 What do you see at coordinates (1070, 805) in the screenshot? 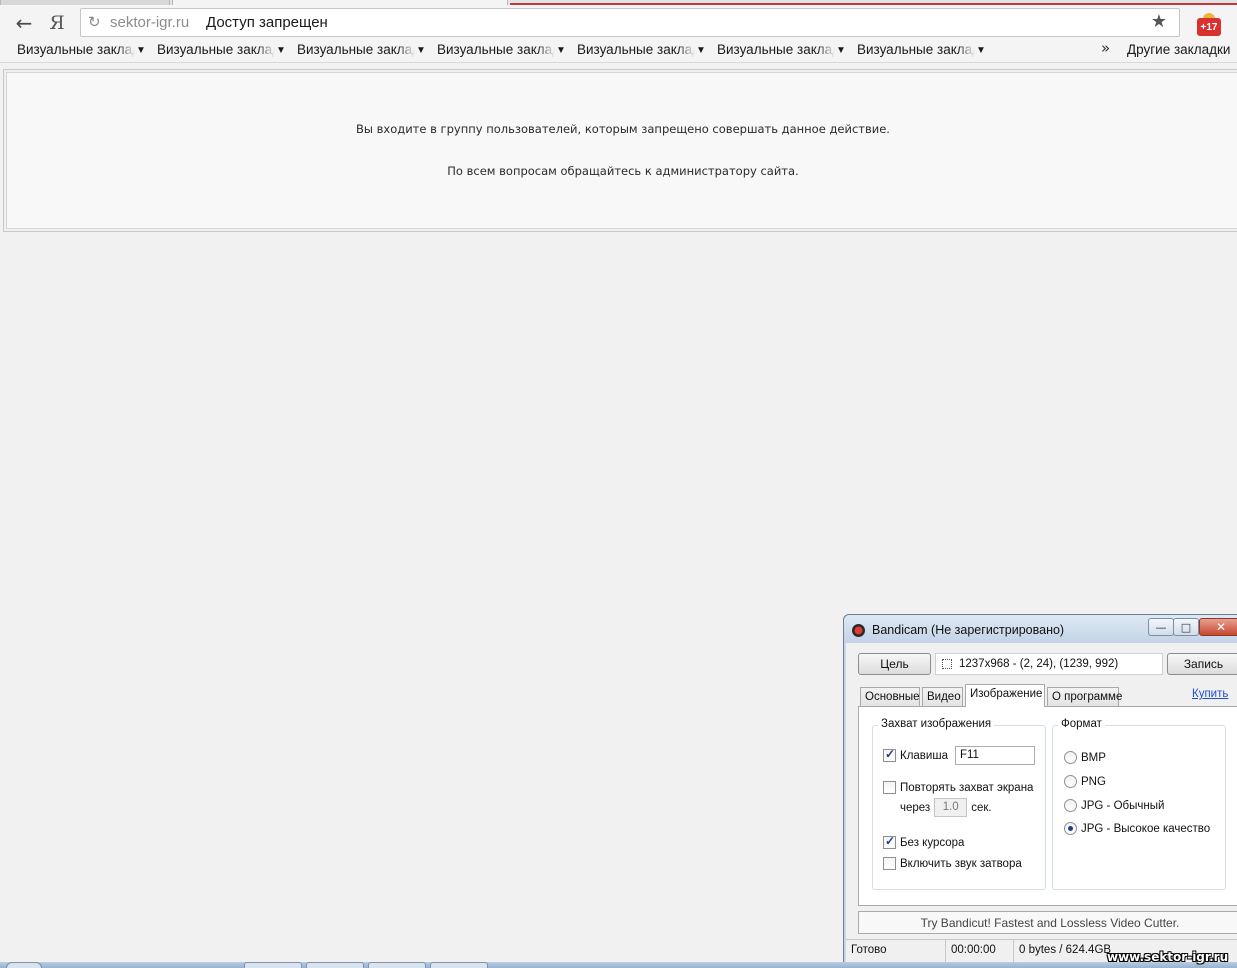
I see `format-radio-jpg-normal` at bounding box center [1070, 805].